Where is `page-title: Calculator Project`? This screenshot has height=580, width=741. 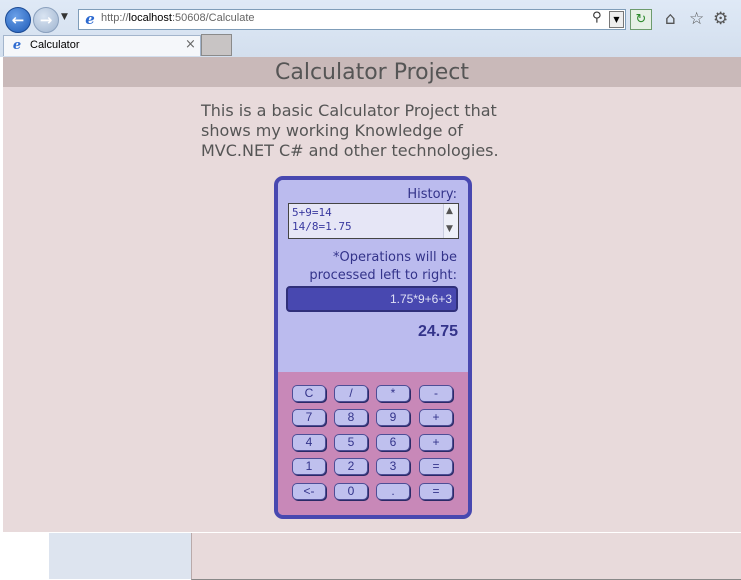
page-title: Calculator Project is located at coordinates (372, 72).